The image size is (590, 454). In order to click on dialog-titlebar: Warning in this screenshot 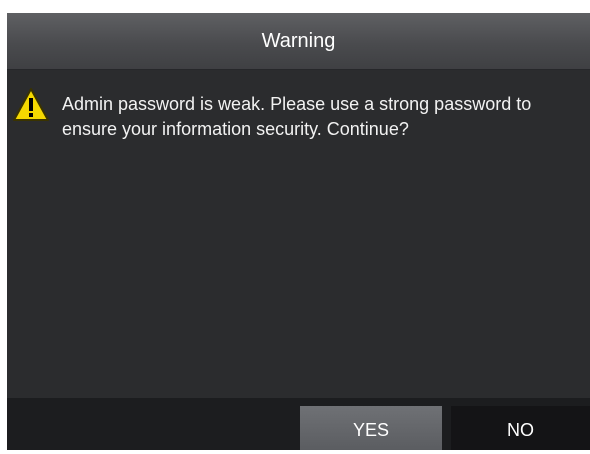, I will do `click(298, 41)`.